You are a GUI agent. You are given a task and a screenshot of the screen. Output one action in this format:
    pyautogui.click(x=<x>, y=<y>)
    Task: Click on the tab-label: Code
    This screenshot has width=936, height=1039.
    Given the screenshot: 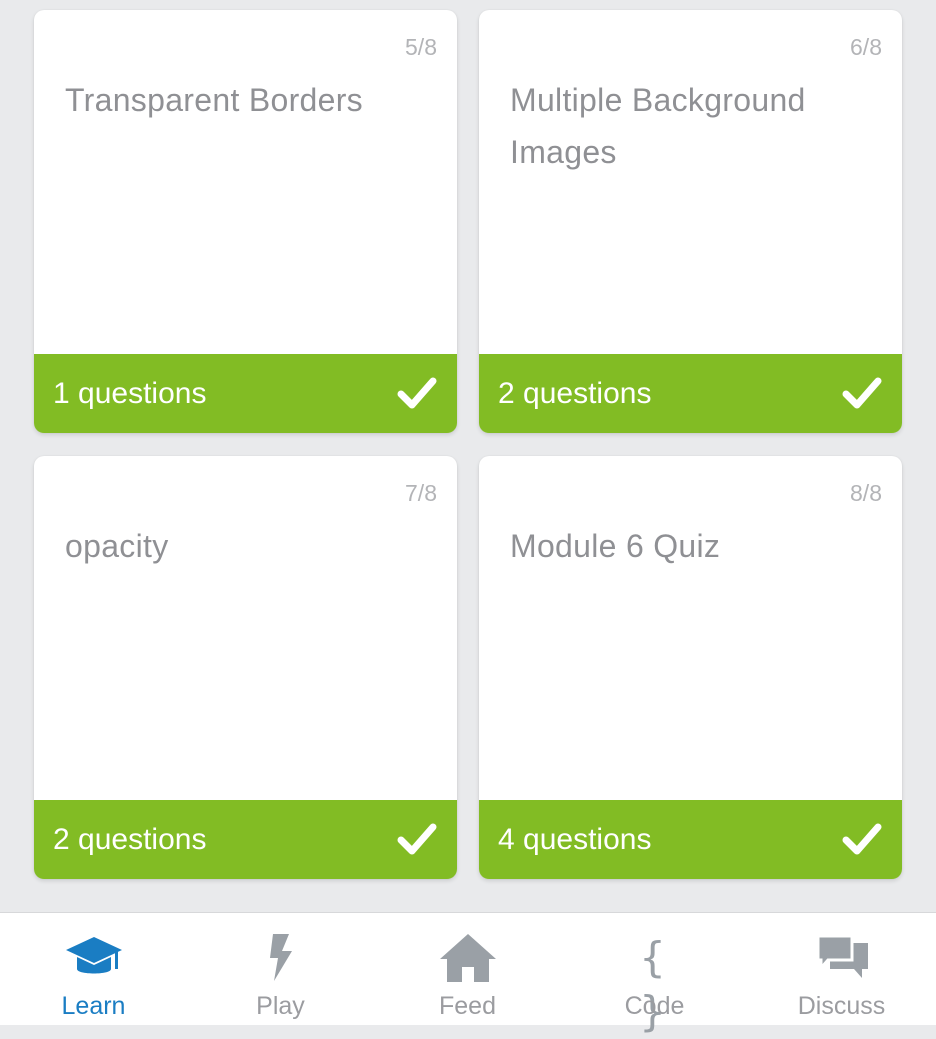 What is the action you would take?
    pyautogui.click(x=654, y=1006)
    